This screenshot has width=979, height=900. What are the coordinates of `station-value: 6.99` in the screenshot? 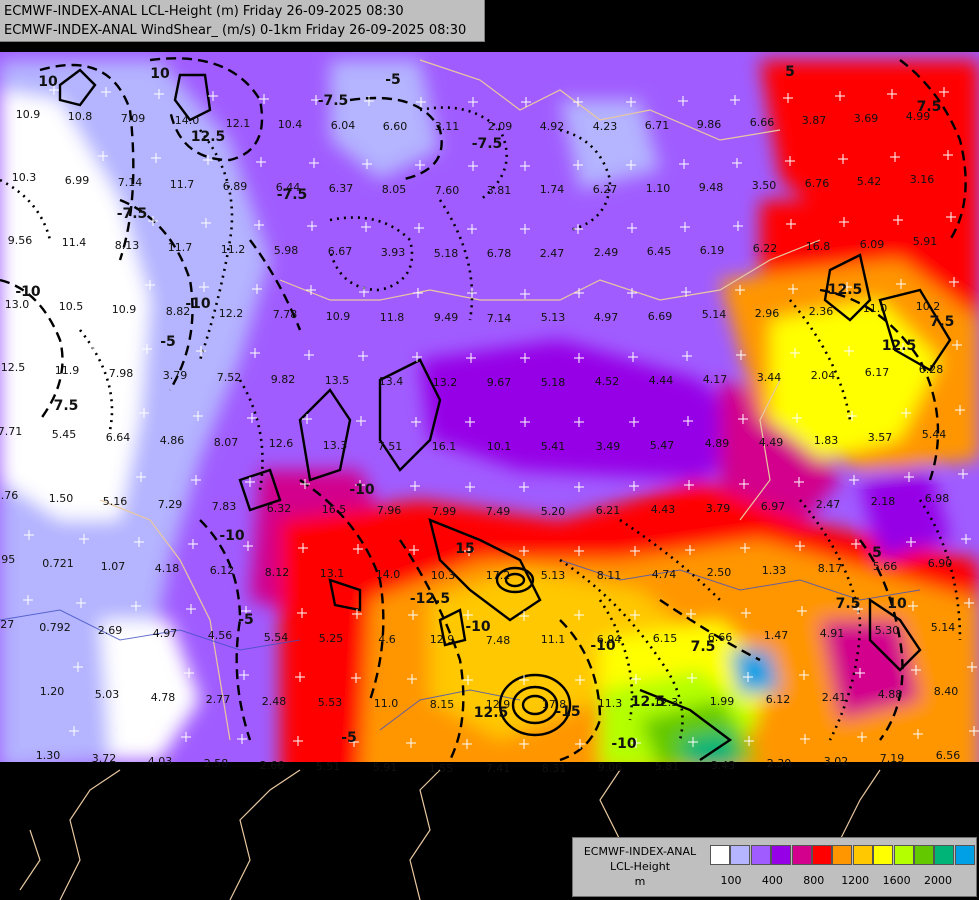 It's located at (77, 180).